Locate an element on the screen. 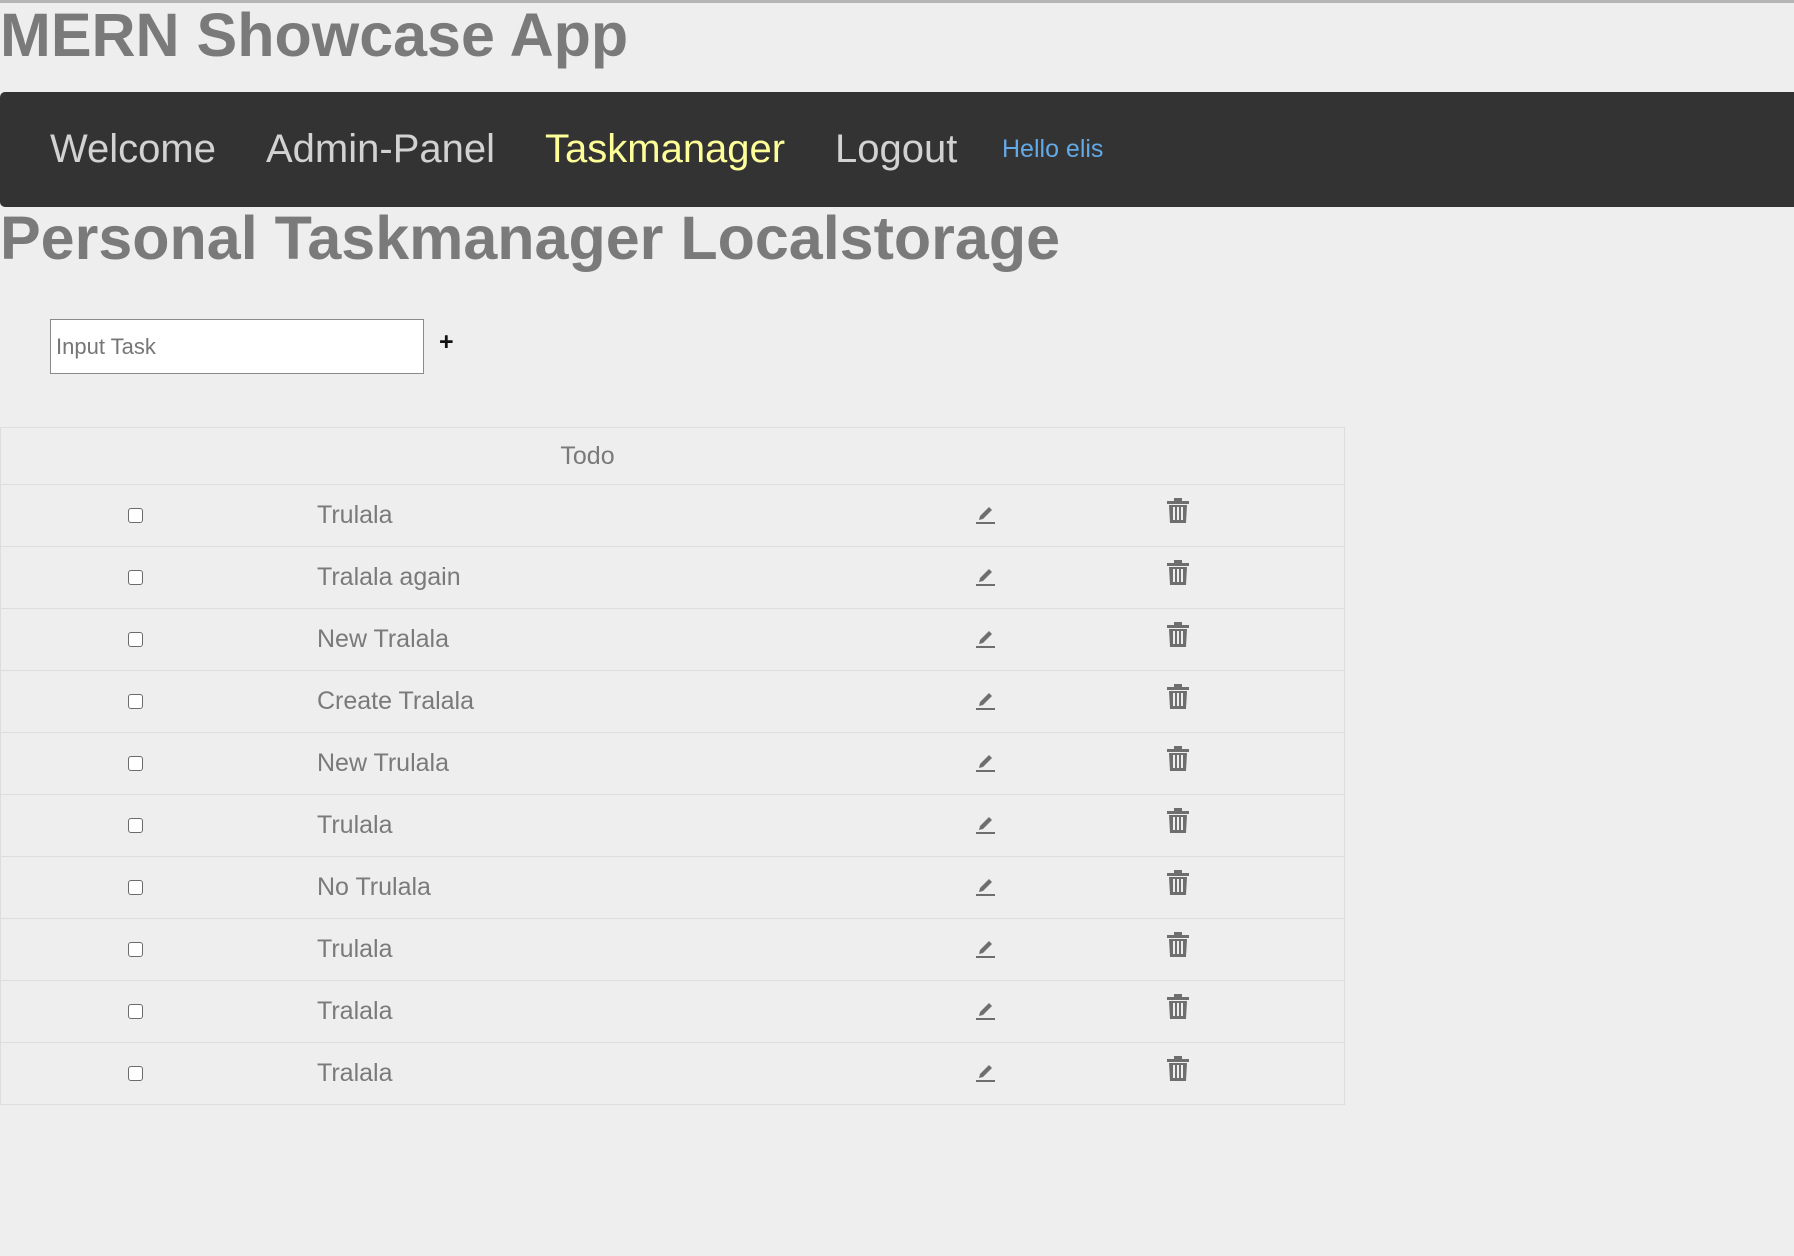  task-text: Create Tralala is located at coordinates (396, 701).